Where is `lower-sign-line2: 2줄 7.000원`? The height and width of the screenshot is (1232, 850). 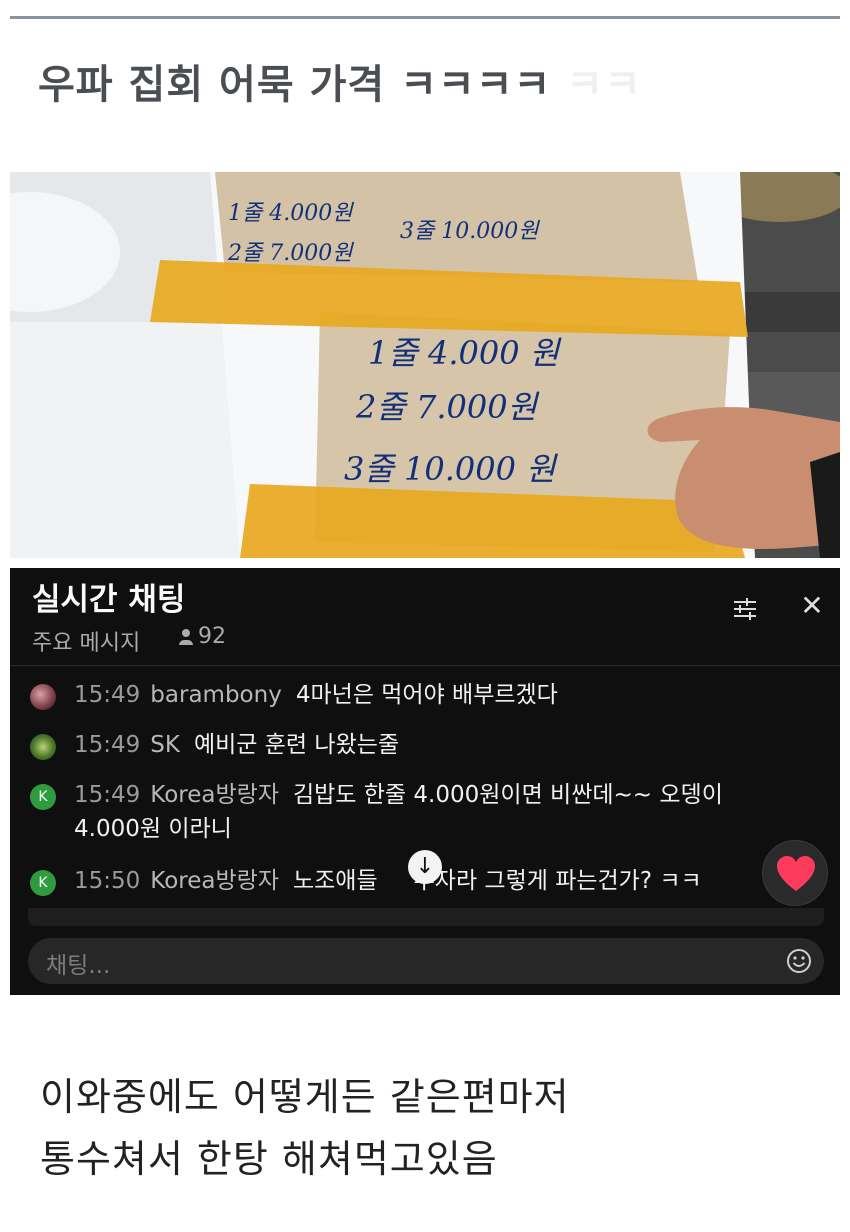
lower-sign-line2: 2줄 7.000원 is located at coordinates (447, 407).